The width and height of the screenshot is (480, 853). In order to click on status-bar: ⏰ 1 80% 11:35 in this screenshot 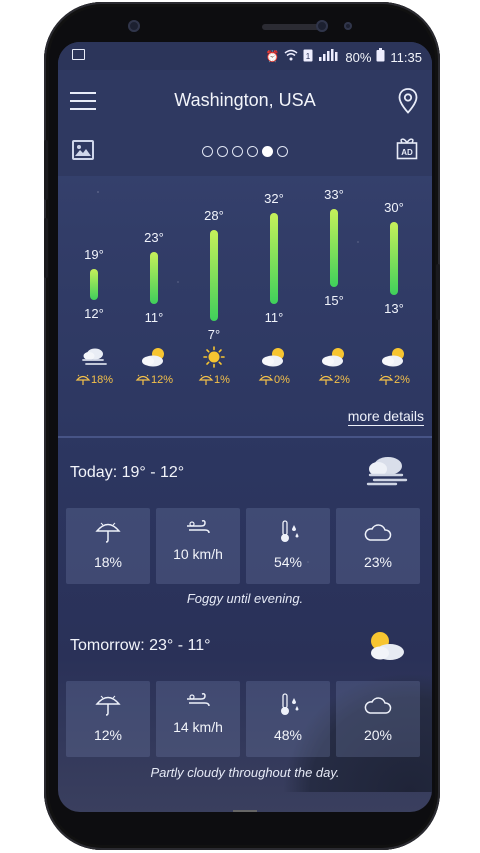, I will do `click(245, 56)`.